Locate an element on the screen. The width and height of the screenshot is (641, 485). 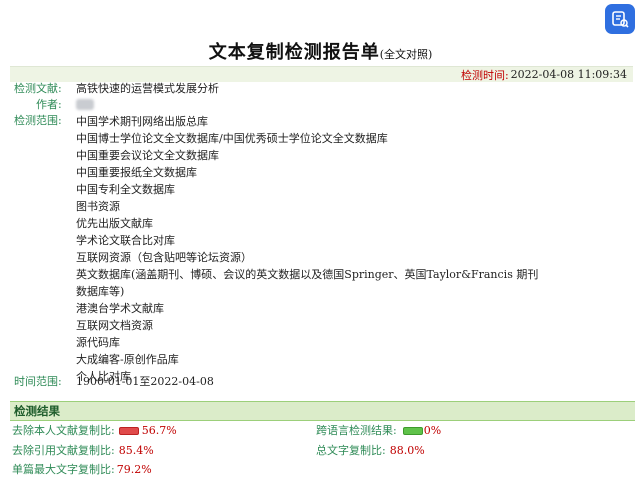
cross-lang-bar is located at coordinates (412, 431).